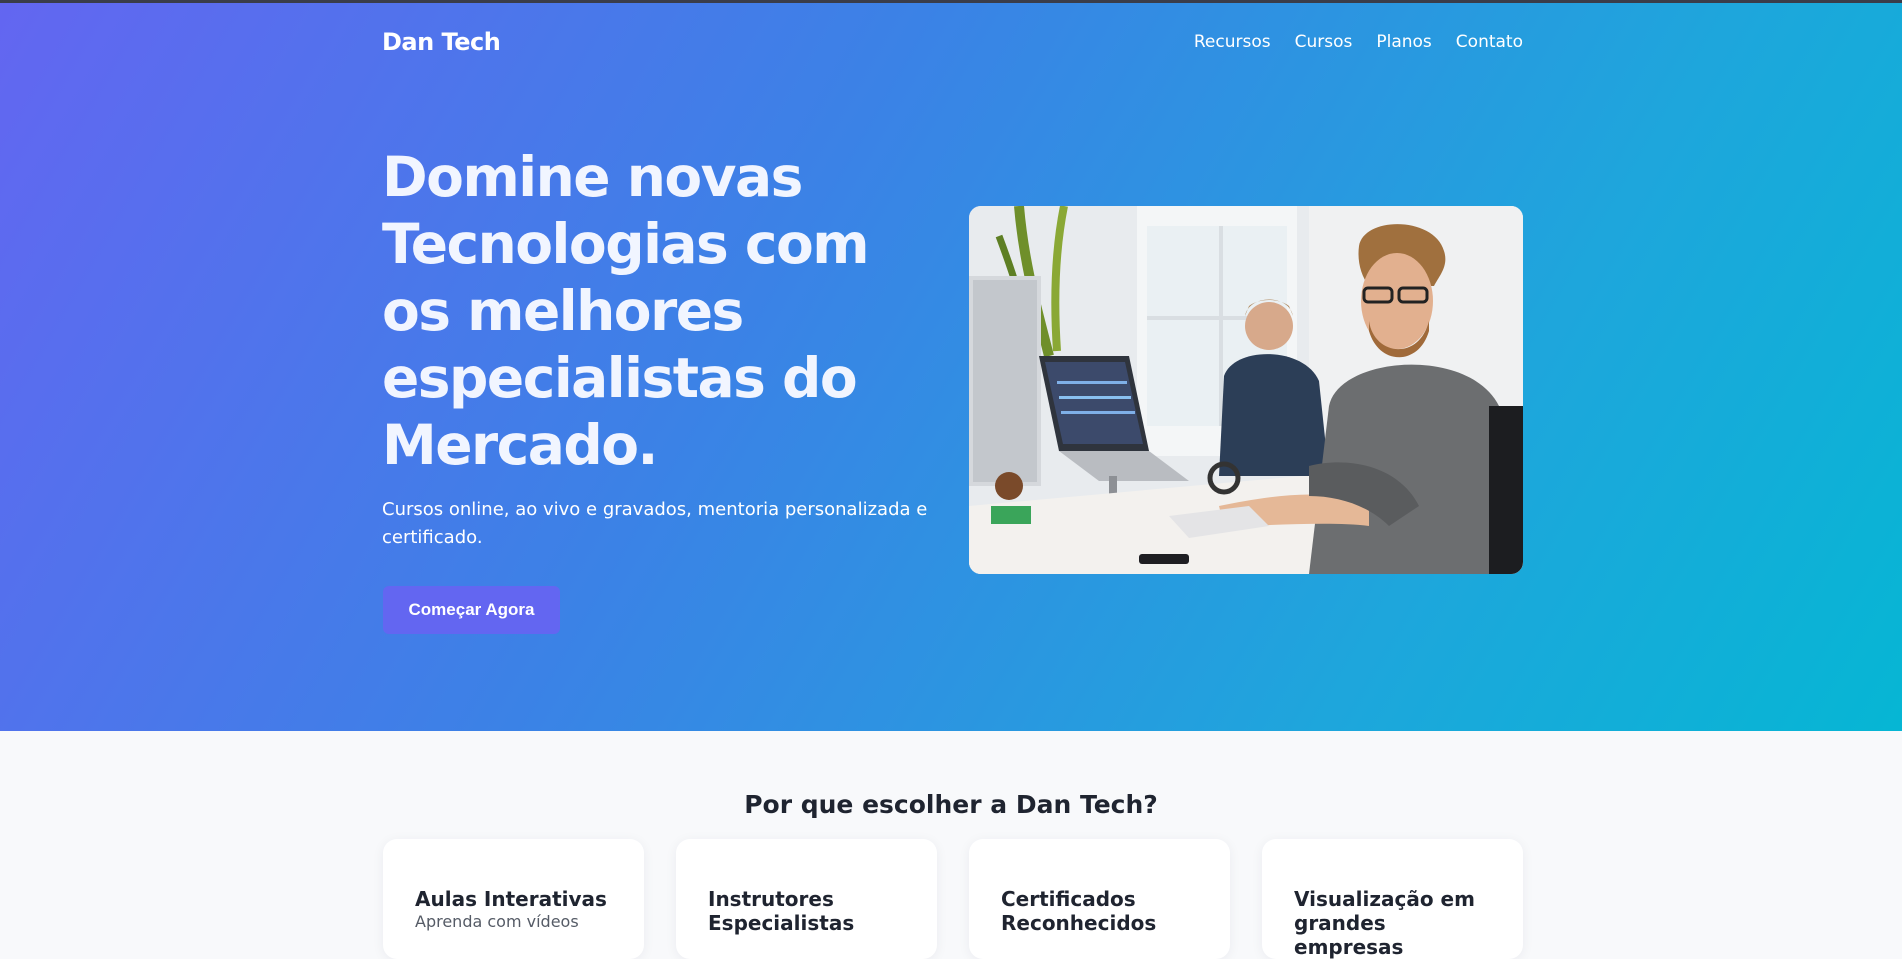  Describe the element at coordinates (497, 921) in the screenshot. I see `feature-card-text: Aprenda com vídeos` at that location.